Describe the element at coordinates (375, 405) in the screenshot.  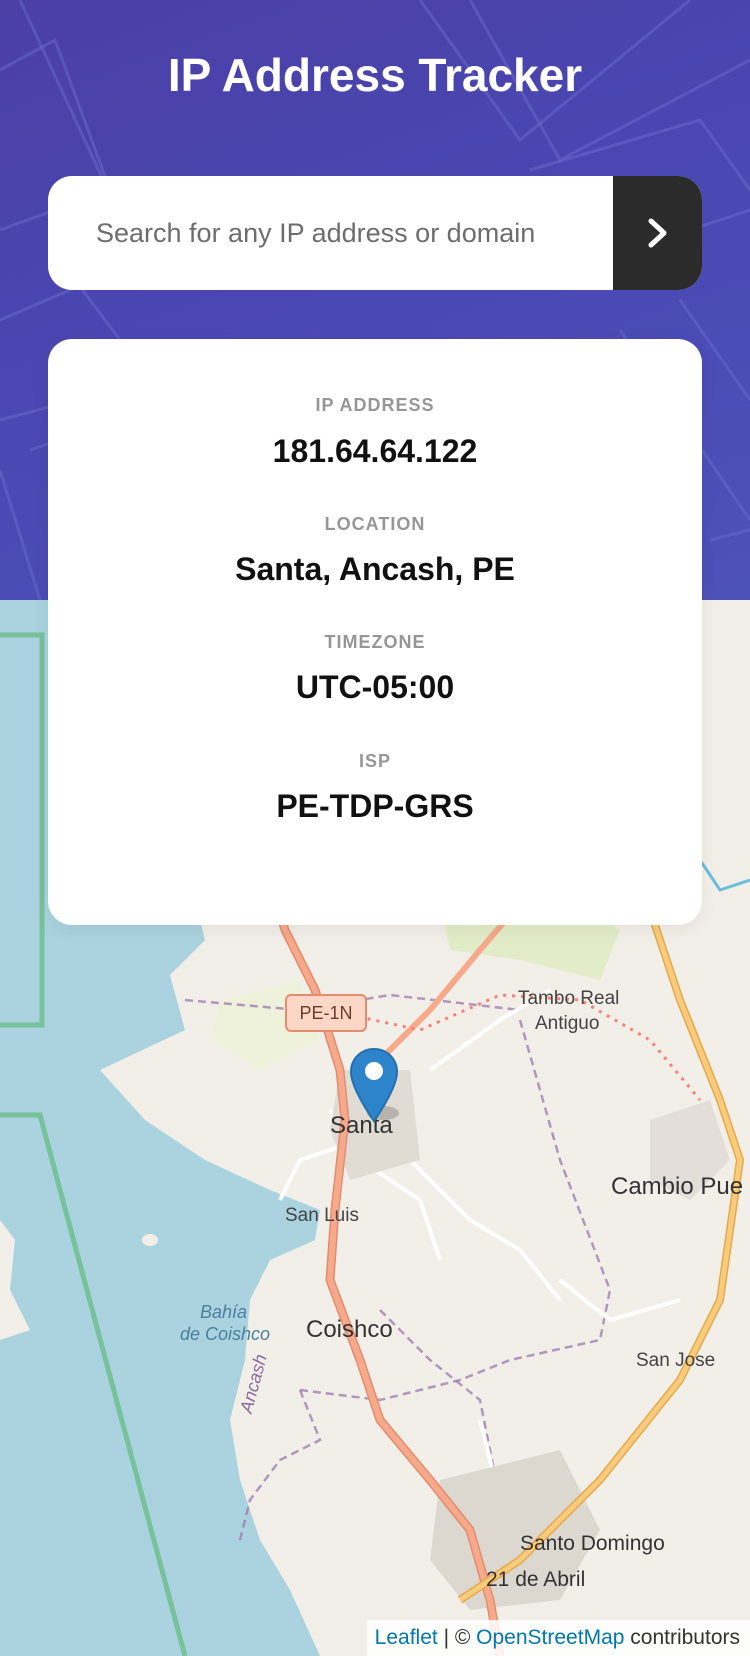
I see `ip-address-label: IP ADDRESS` at that location.